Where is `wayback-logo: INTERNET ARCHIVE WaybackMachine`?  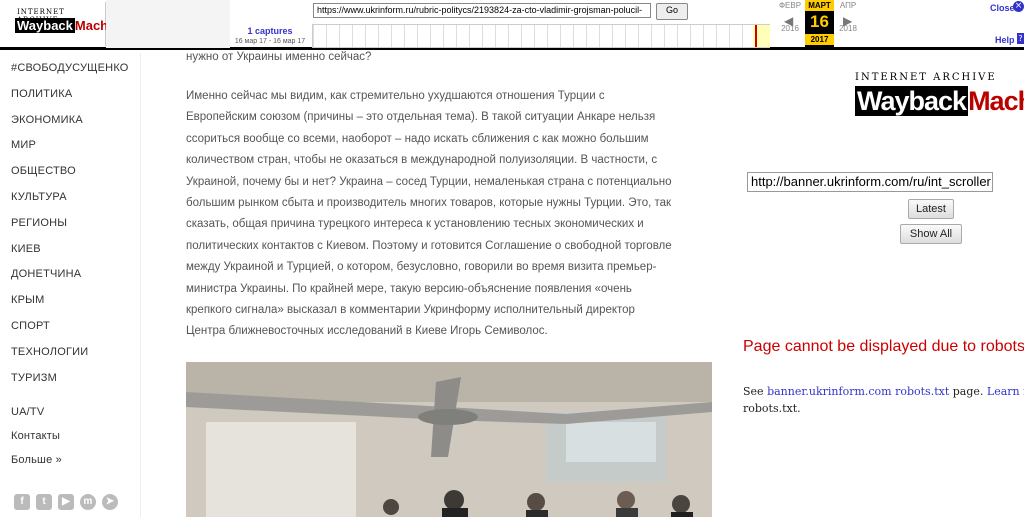
wayback-logo: INTERNET ARCHIVE WaybackMachine is located at coordinates (66, 24).